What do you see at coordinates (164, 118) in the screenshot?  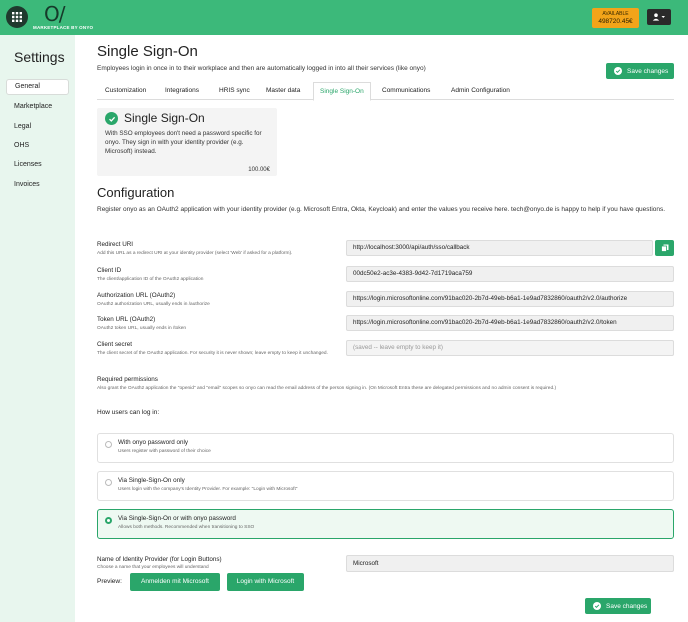 I see `sso-card-title: Single Sign-On` at bounding box center [164, 118].